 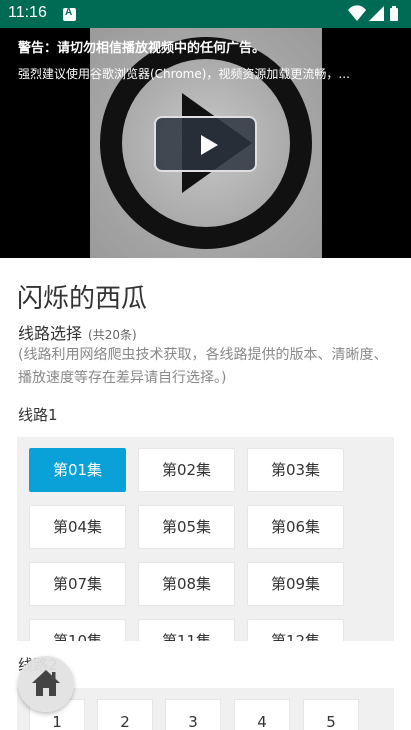 I want to click on status-time: 11:16, so click(x=27, y=12).